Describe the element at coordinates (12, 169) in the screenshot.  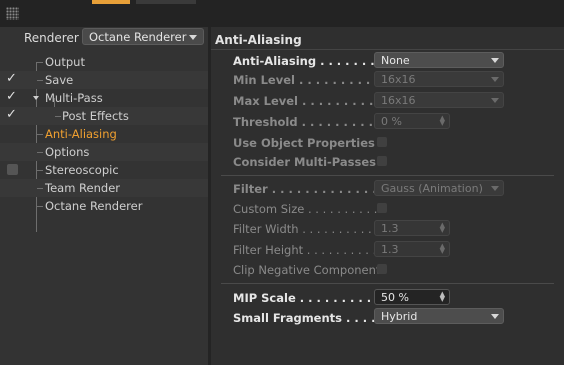
I see `checkbox` at that location.